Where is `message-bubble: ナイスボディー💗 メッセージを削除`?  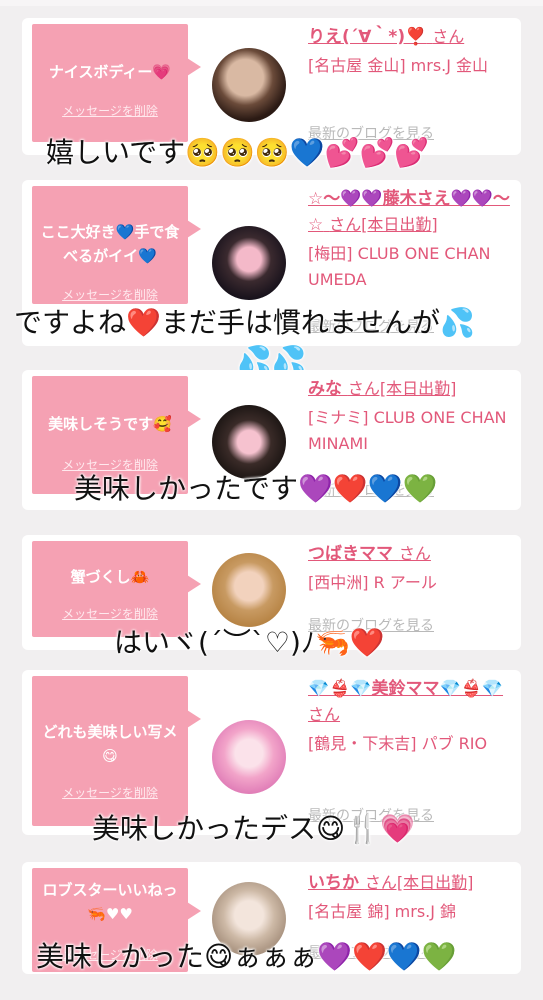 message-bubble: ナイスボディー💗 メッセージを削除 is located at coordinates (116, 83).